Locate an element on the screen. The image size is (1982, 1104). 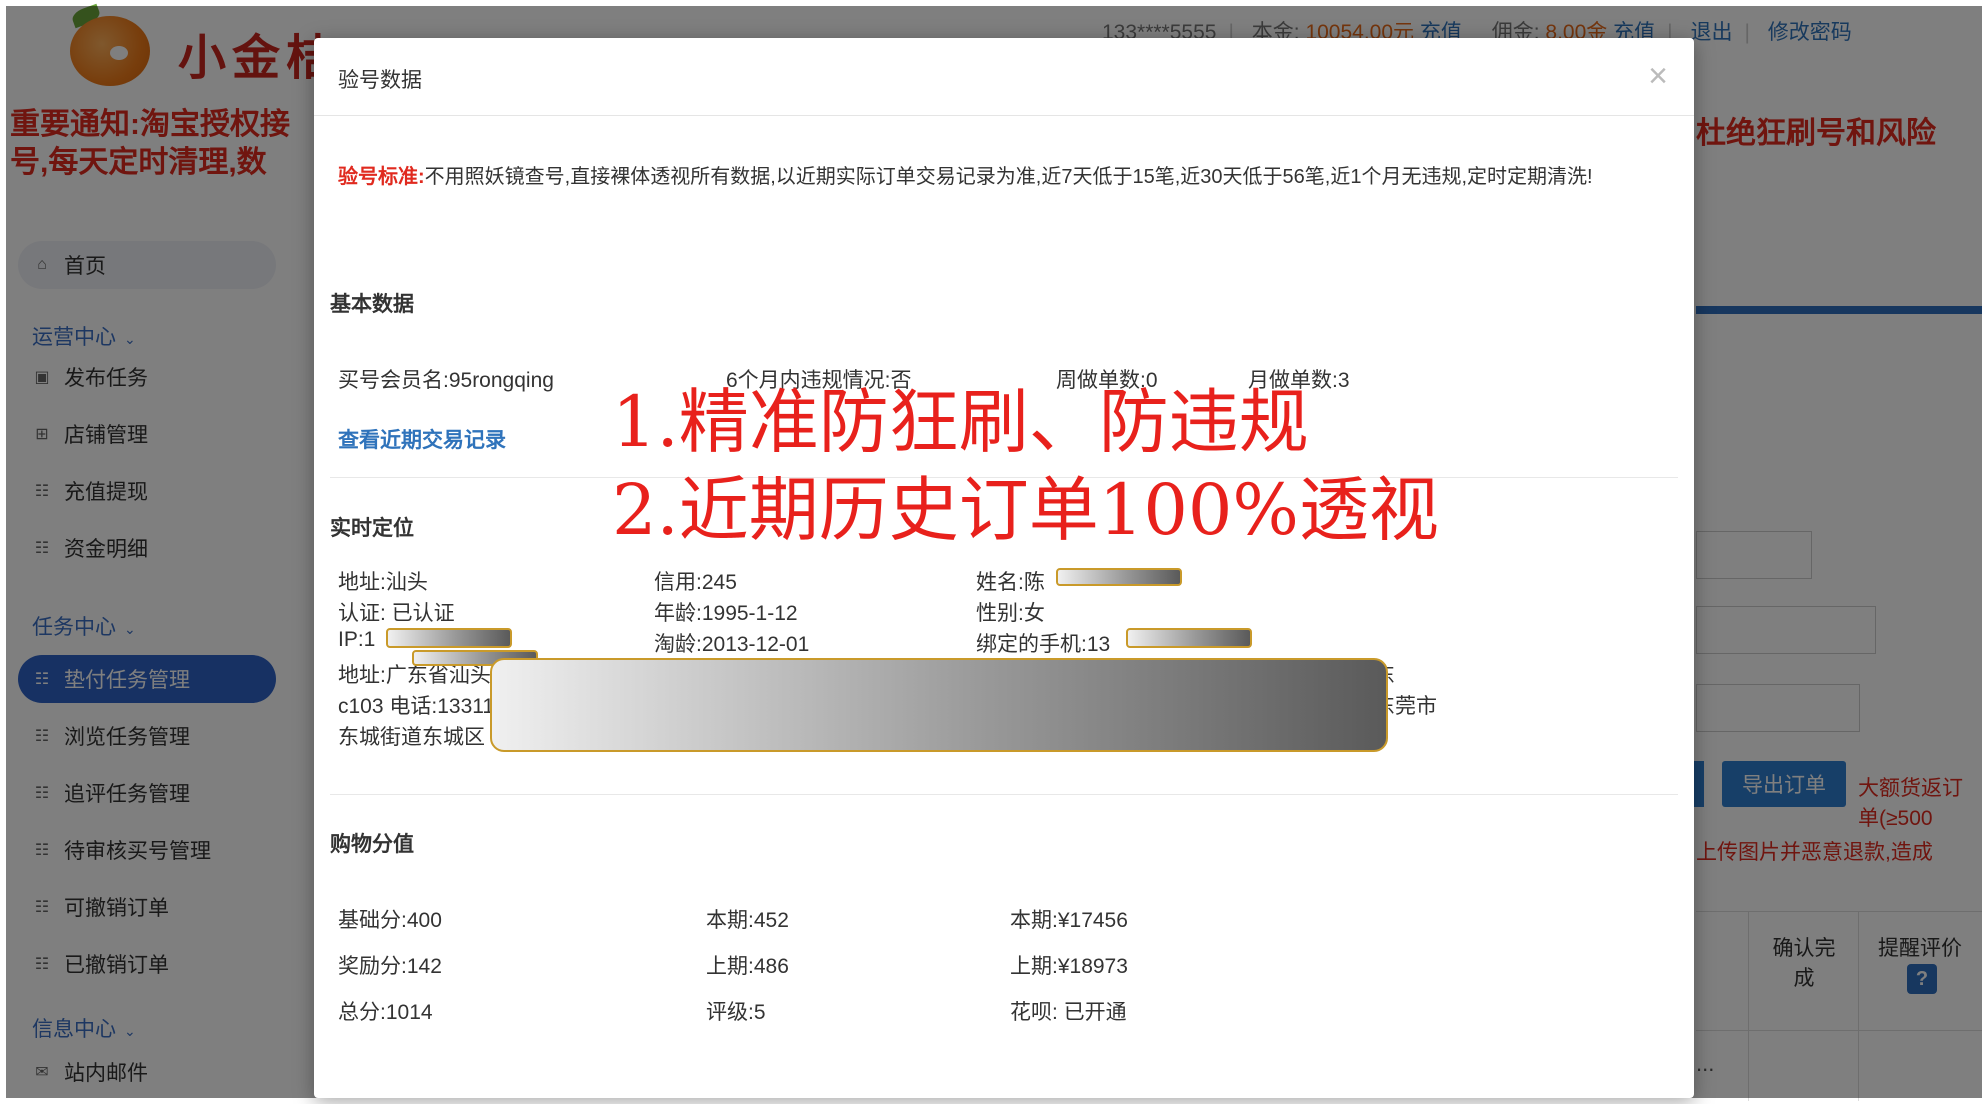
current-period-score: 本期:452 is located at coordinates (747, 920).